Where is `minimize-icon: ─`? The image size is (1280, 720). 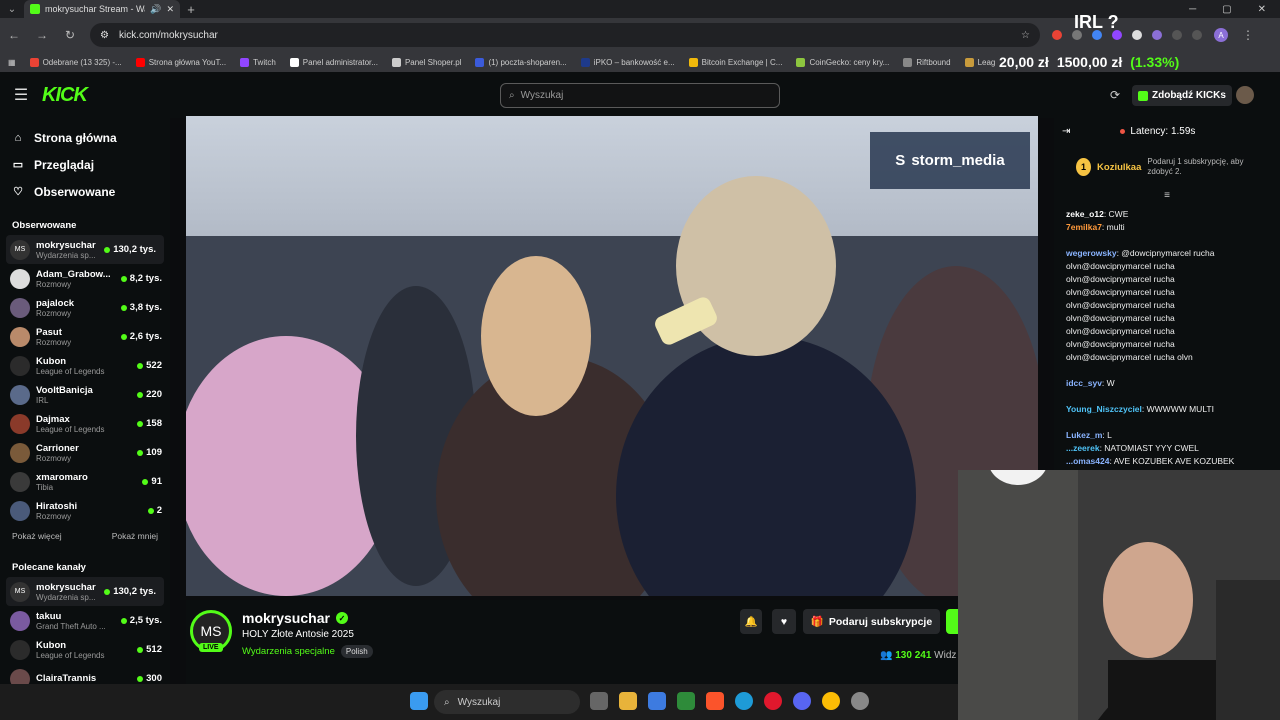 minimize-icon: ─ is located at coordinates (1192, 9).